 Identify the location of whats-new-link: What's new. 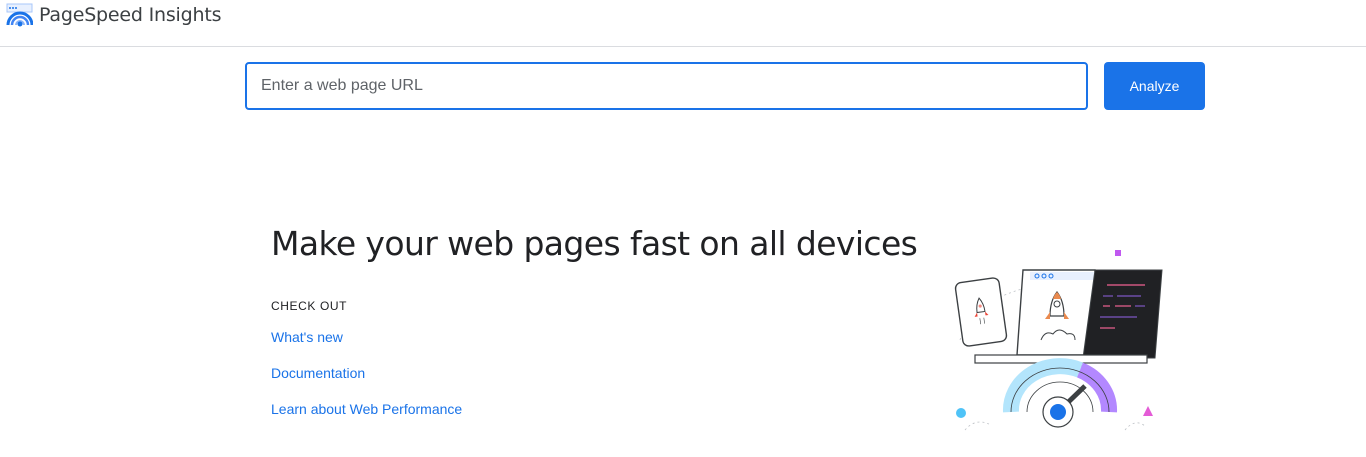
(307, 337).